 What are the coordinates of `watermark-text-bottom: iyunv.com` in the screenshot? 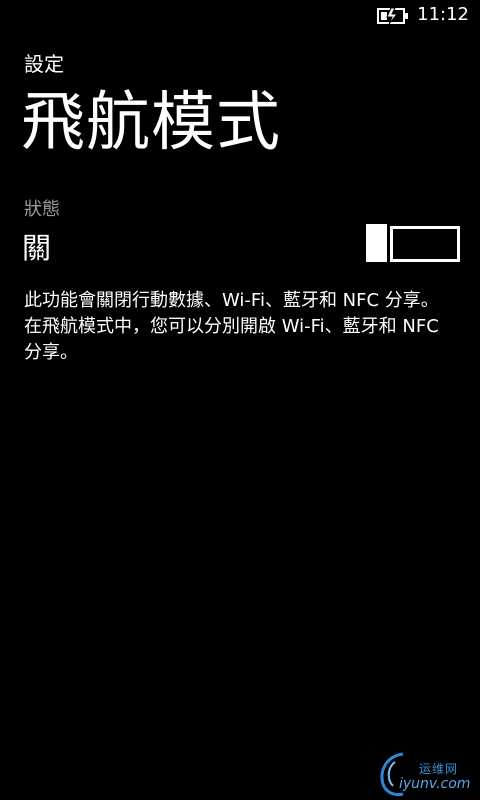 It's located at (435, 784).